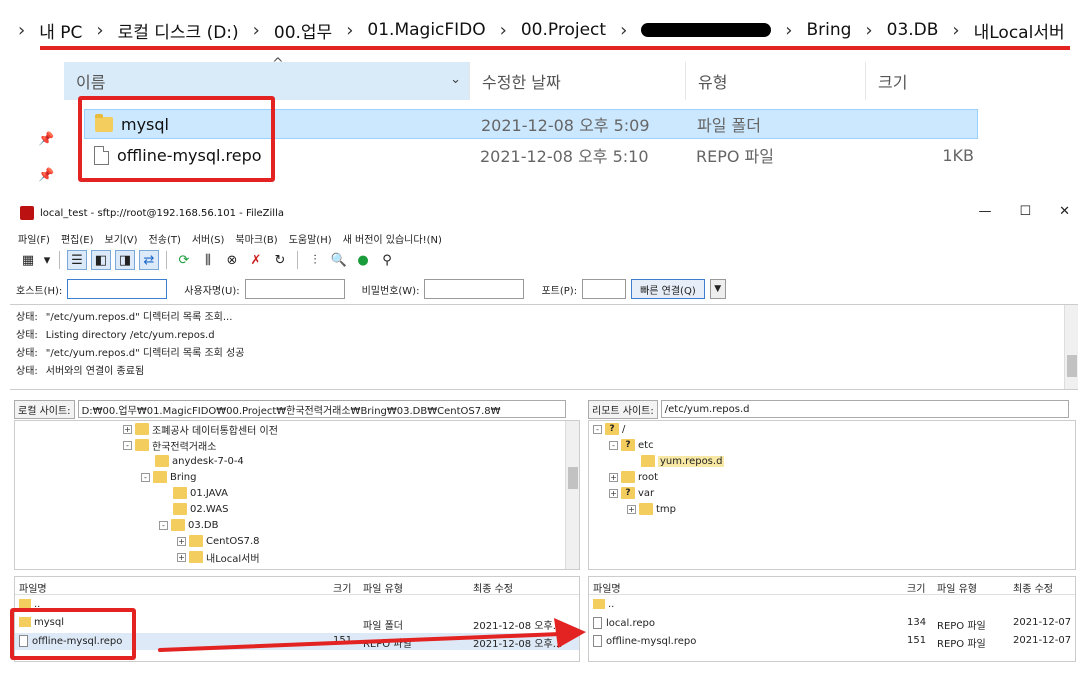  Describe the element at coordinates (39, 291) in the screenshot. I see `host-label: 호스트(H):` at that location.